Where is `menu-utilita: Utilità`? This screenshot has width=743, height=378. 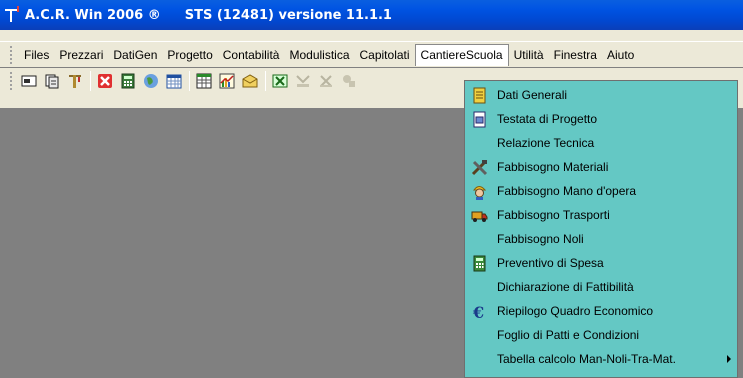
menu-utilita: Utilità is located at coordinates (529, 55).